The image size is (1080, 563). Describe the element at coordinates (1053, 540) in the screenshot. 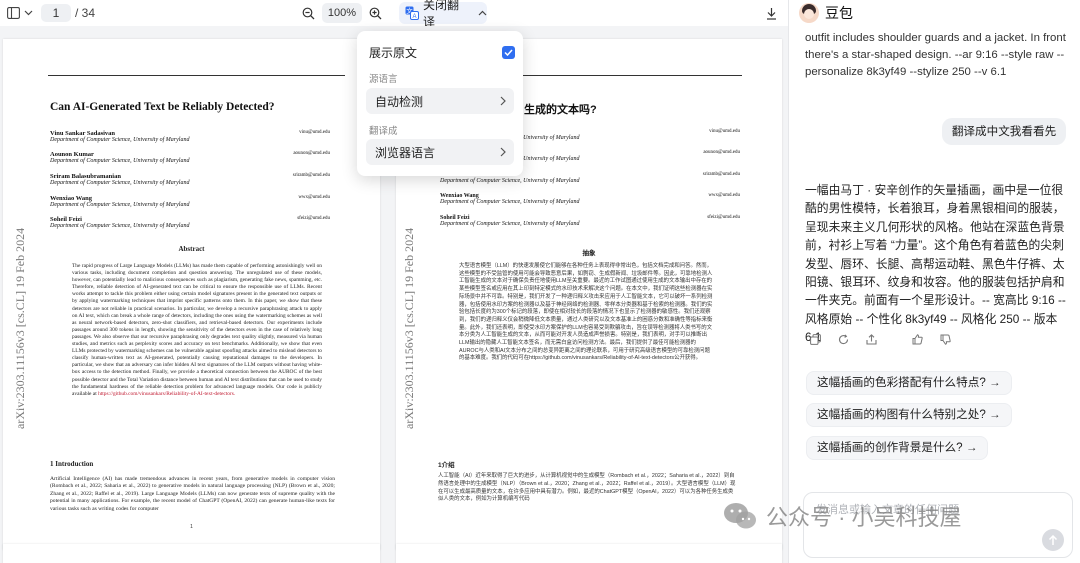

I see `send-button` at that location.